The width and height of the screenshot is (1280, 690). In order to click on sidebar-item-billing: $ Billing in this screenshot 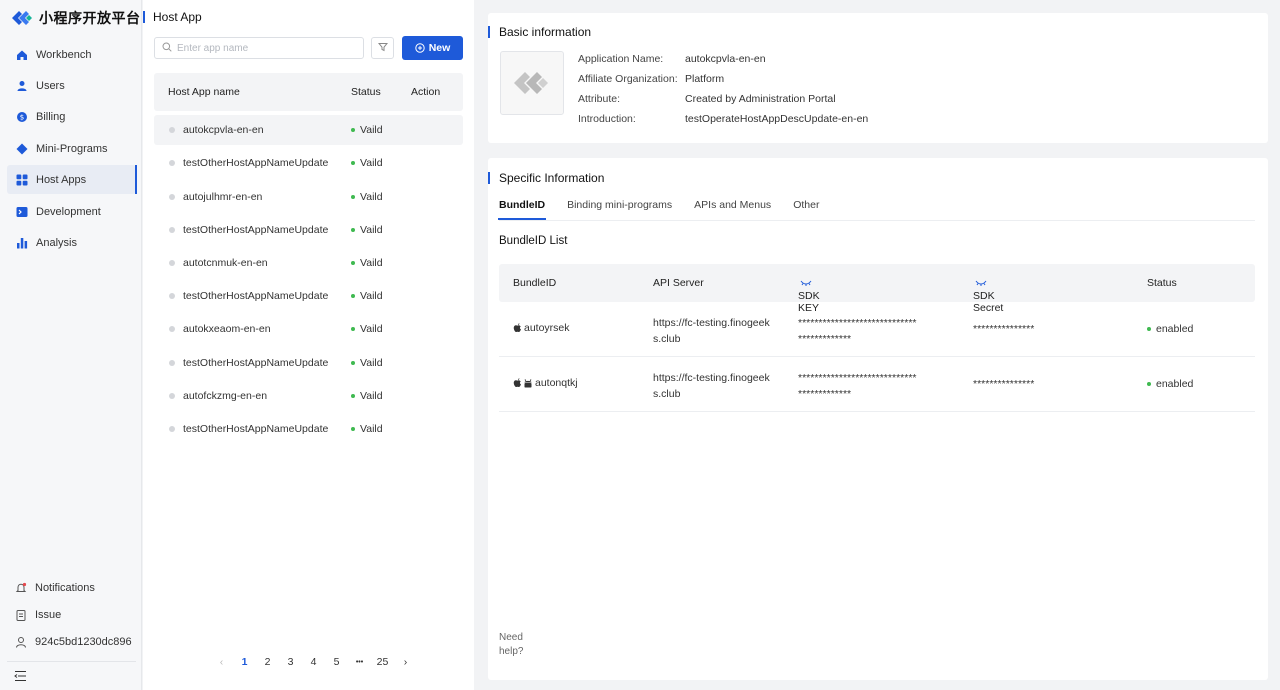, I will do `click(71, 116)`.